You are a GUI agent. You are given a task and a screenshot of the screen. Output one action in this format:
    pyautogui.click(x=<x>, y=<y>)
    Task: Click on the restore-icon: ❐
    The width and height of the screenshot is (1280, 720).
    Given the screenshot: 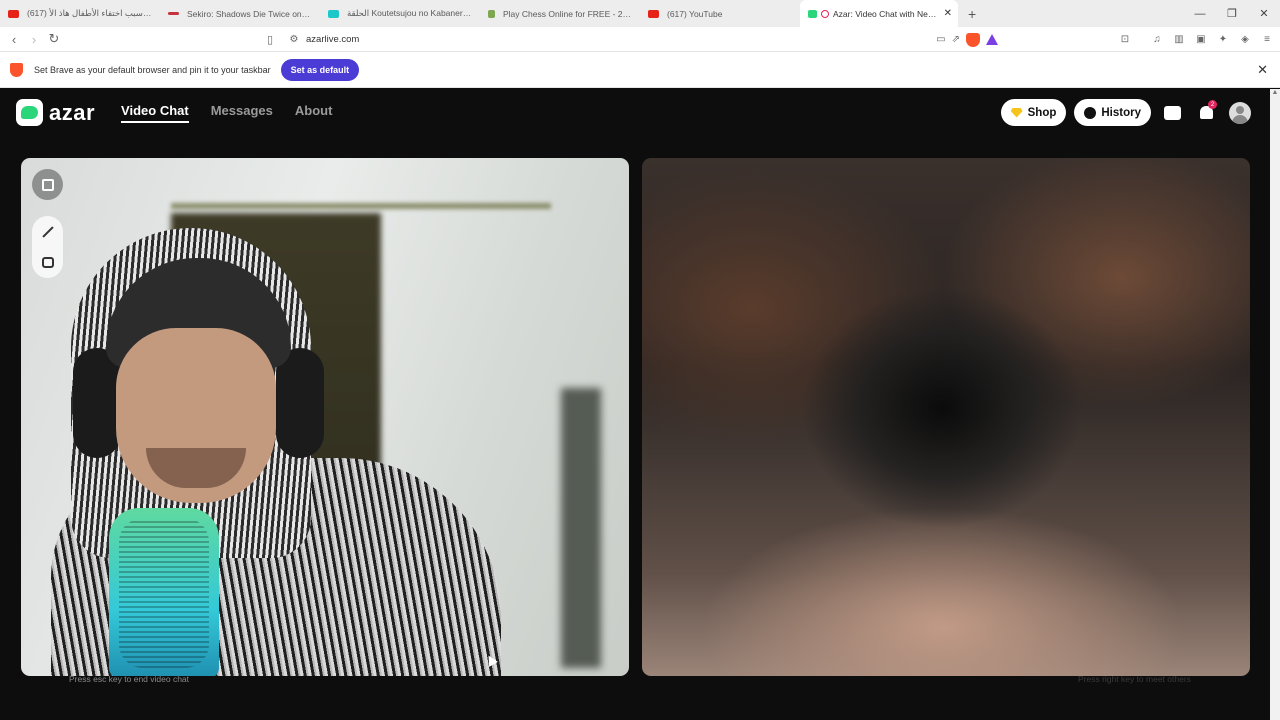 What is the action you would take?
    pyautogui.click(x=1232, y=13)
    